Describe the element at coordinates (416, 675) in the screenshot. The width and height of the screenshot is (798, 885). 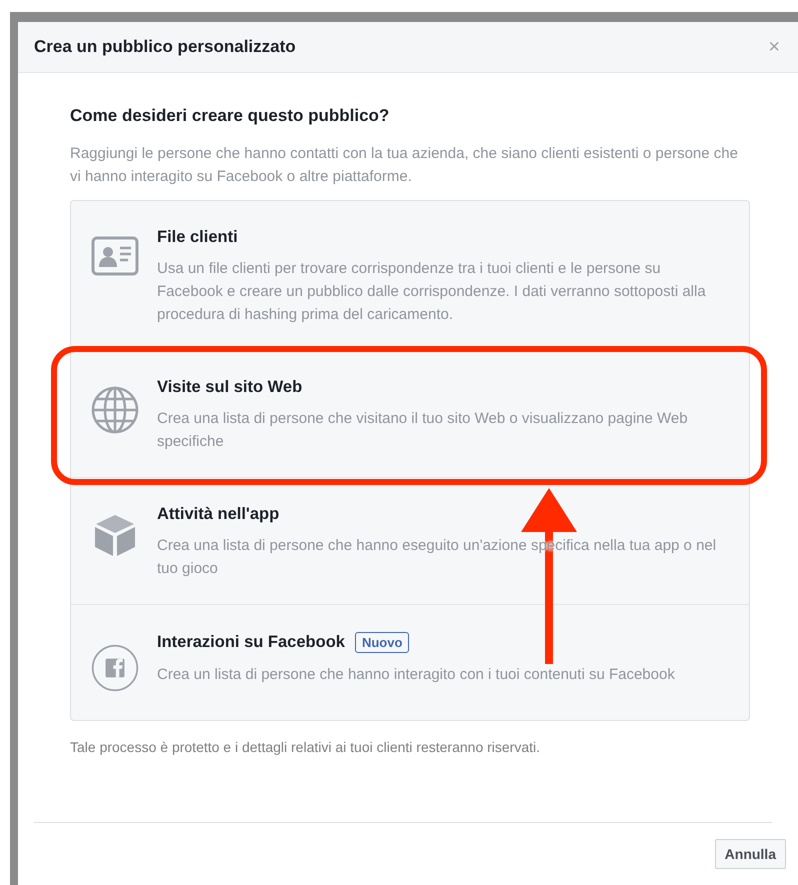
I see `option-description: Crea un lista di persone che hanno interagito con i tuoi contenuti su Facebook` at that location.